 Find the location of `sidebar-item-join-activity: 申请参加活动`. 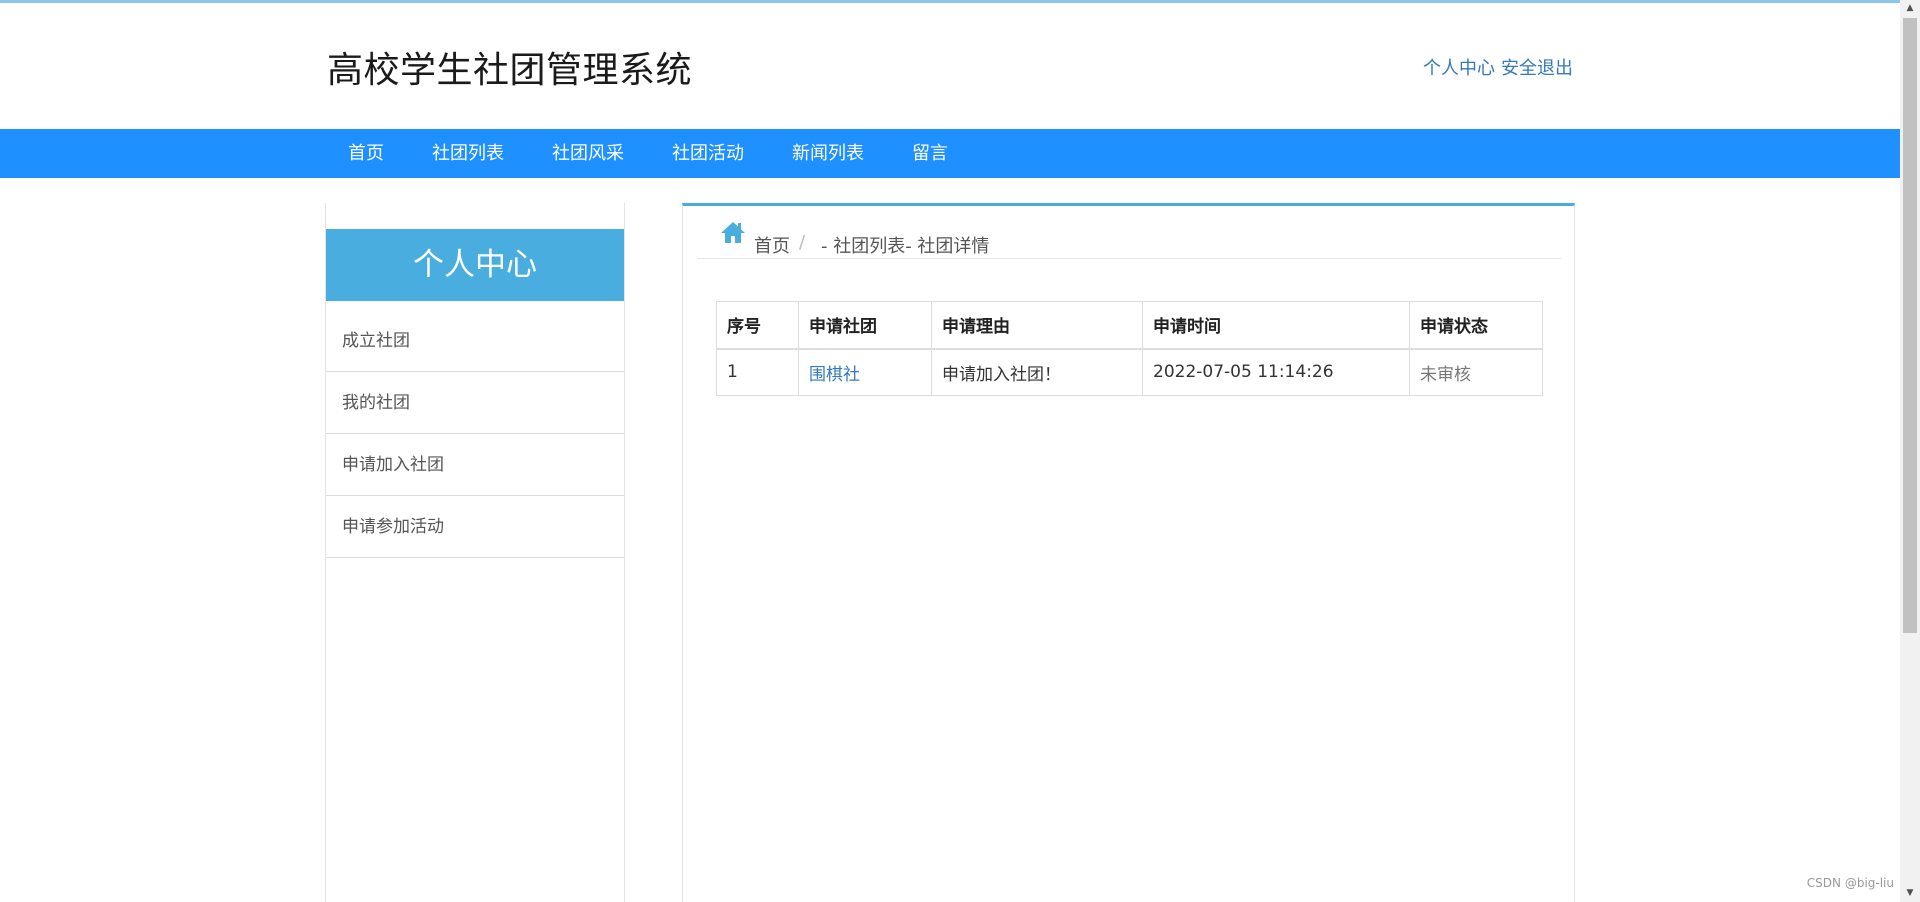

sidebar-item-join-activity: 申请参加活动 is located at coordinates (475, 527).